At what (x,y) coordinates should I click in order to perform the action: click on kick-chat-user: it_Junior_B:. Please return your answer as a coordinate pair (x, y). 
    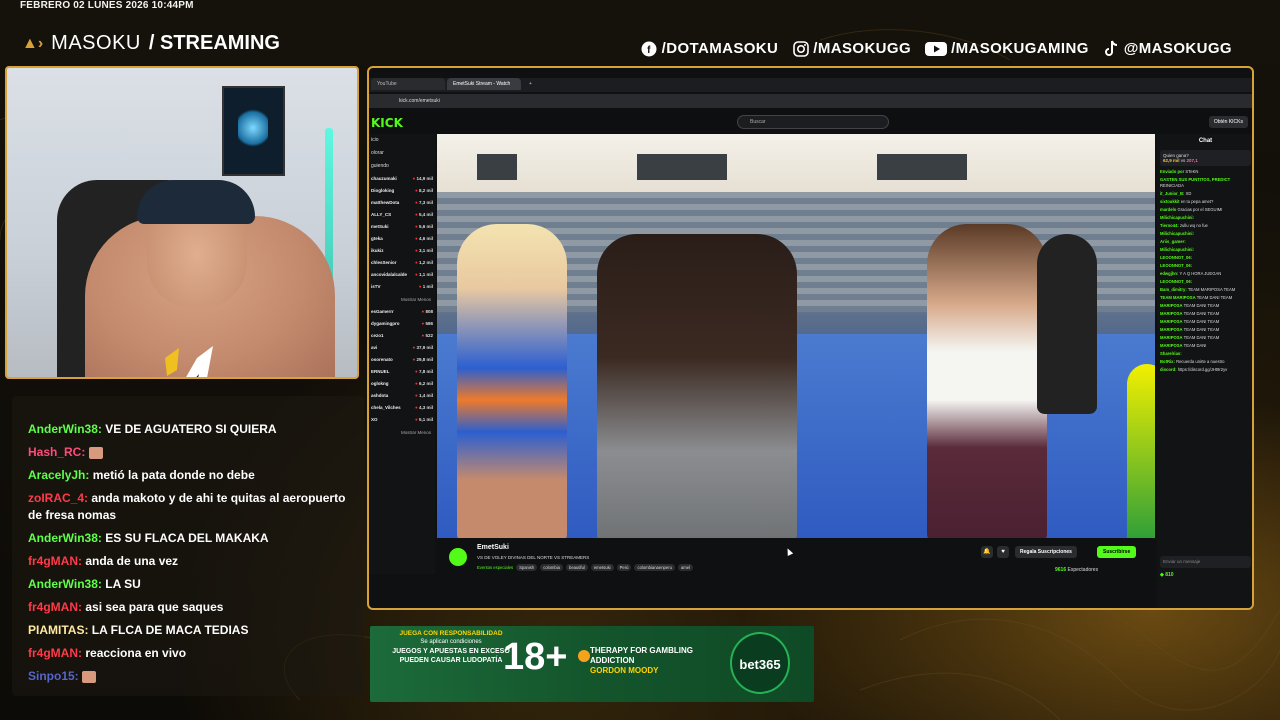
    Looking at the image, I should click on (1172, 193).